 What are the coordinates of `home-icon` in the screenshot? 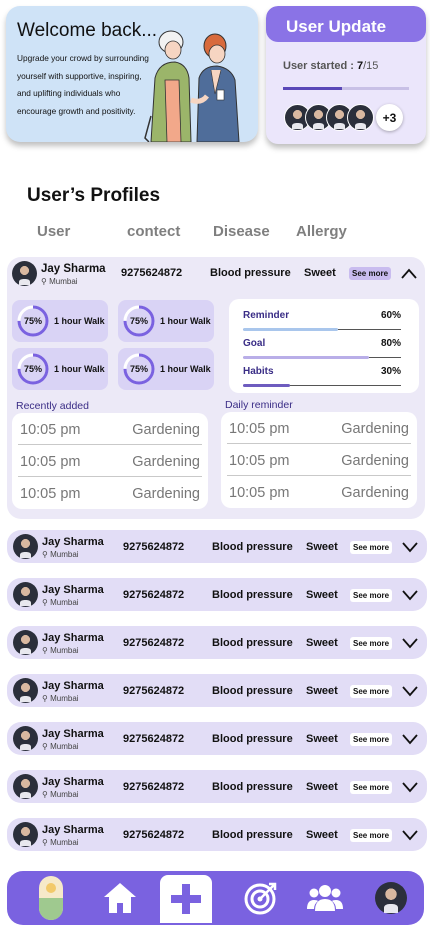 It's located at (120, 898).